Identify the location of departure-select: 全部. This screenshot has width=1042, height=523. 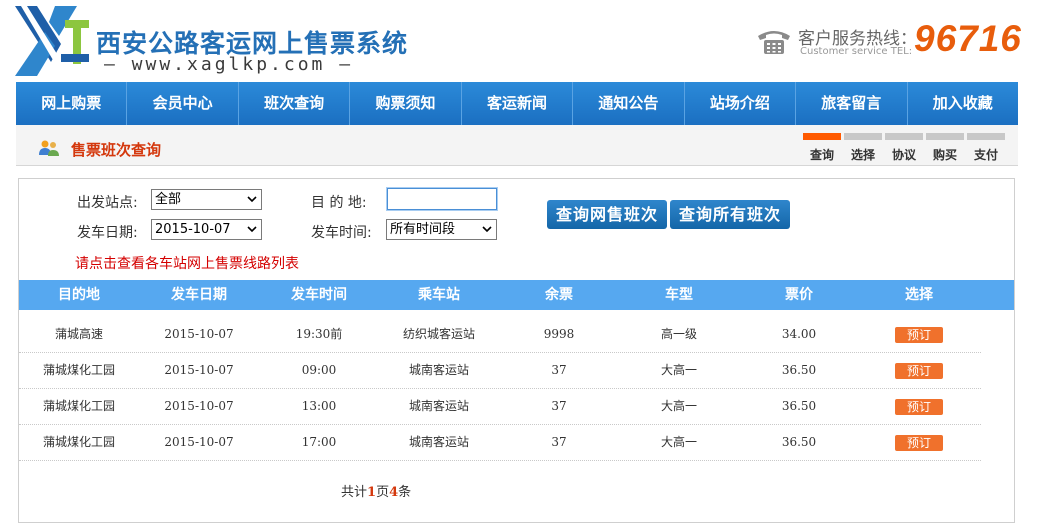
(206, 199).